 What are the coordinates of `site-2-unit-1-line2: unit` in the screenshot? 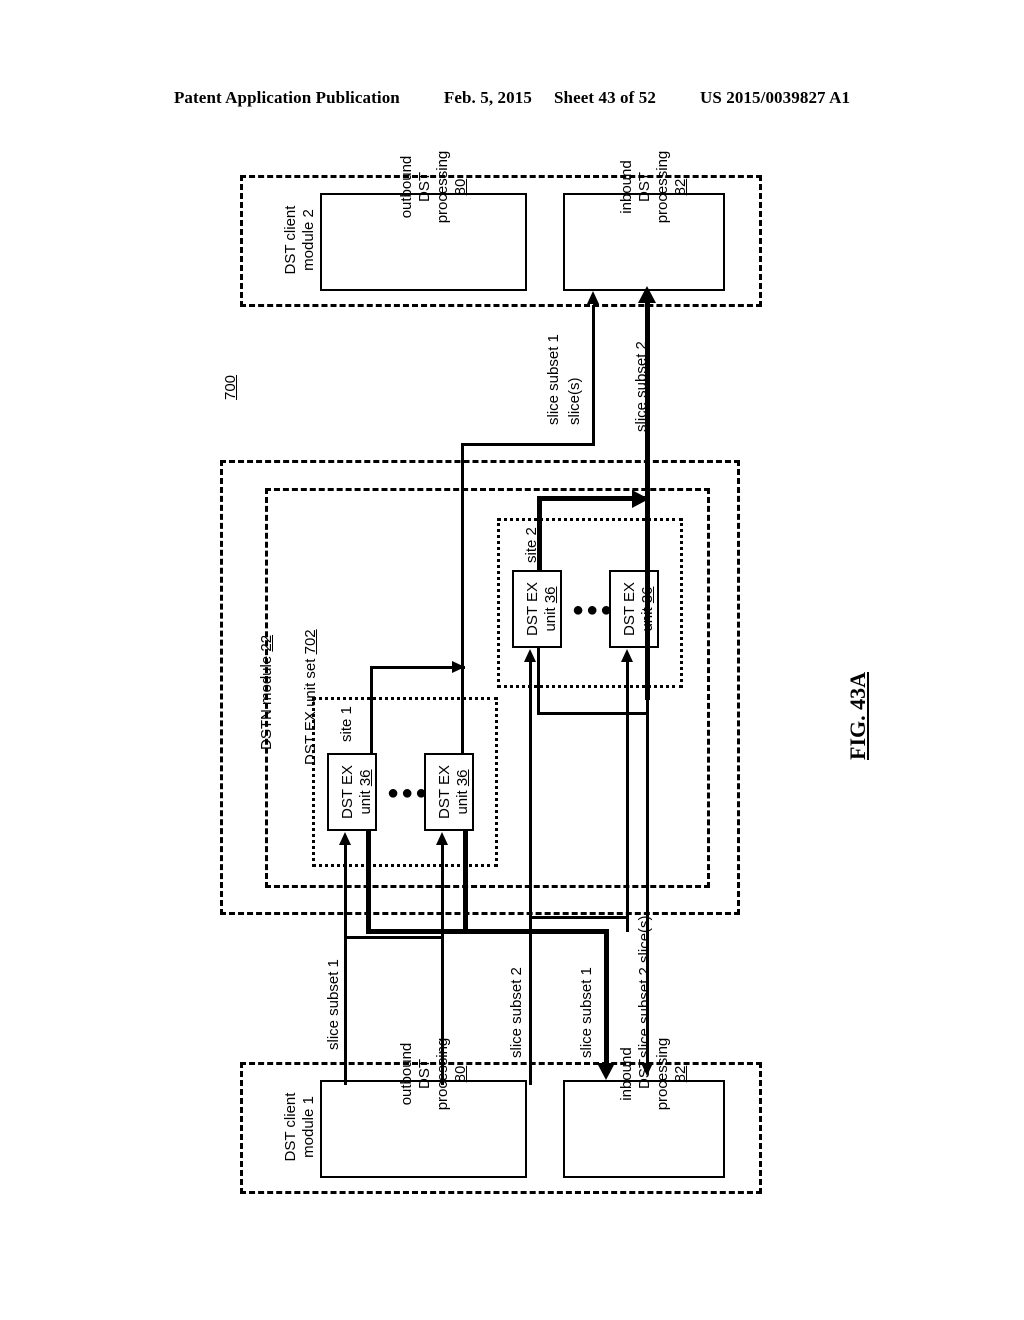 It's located at (550, 619).